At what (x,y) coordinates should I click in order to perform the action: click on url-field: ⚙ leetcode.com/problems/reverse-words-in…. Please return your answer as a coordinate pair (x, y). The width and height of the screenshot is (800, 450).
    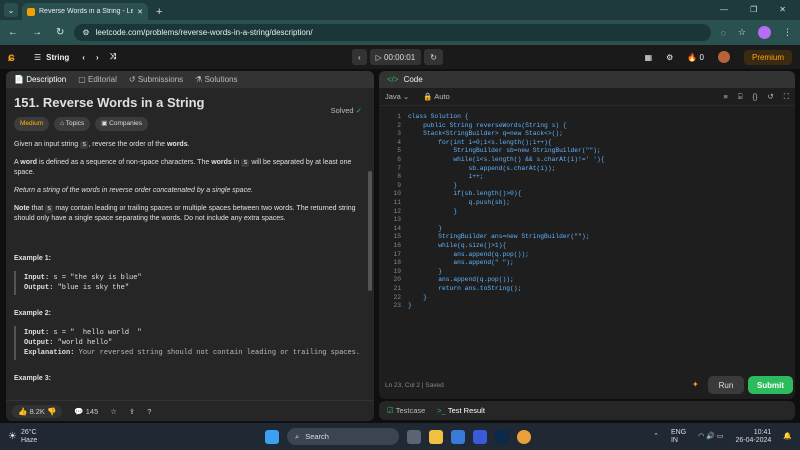
    Looking at the image, I should click on (392, 32).